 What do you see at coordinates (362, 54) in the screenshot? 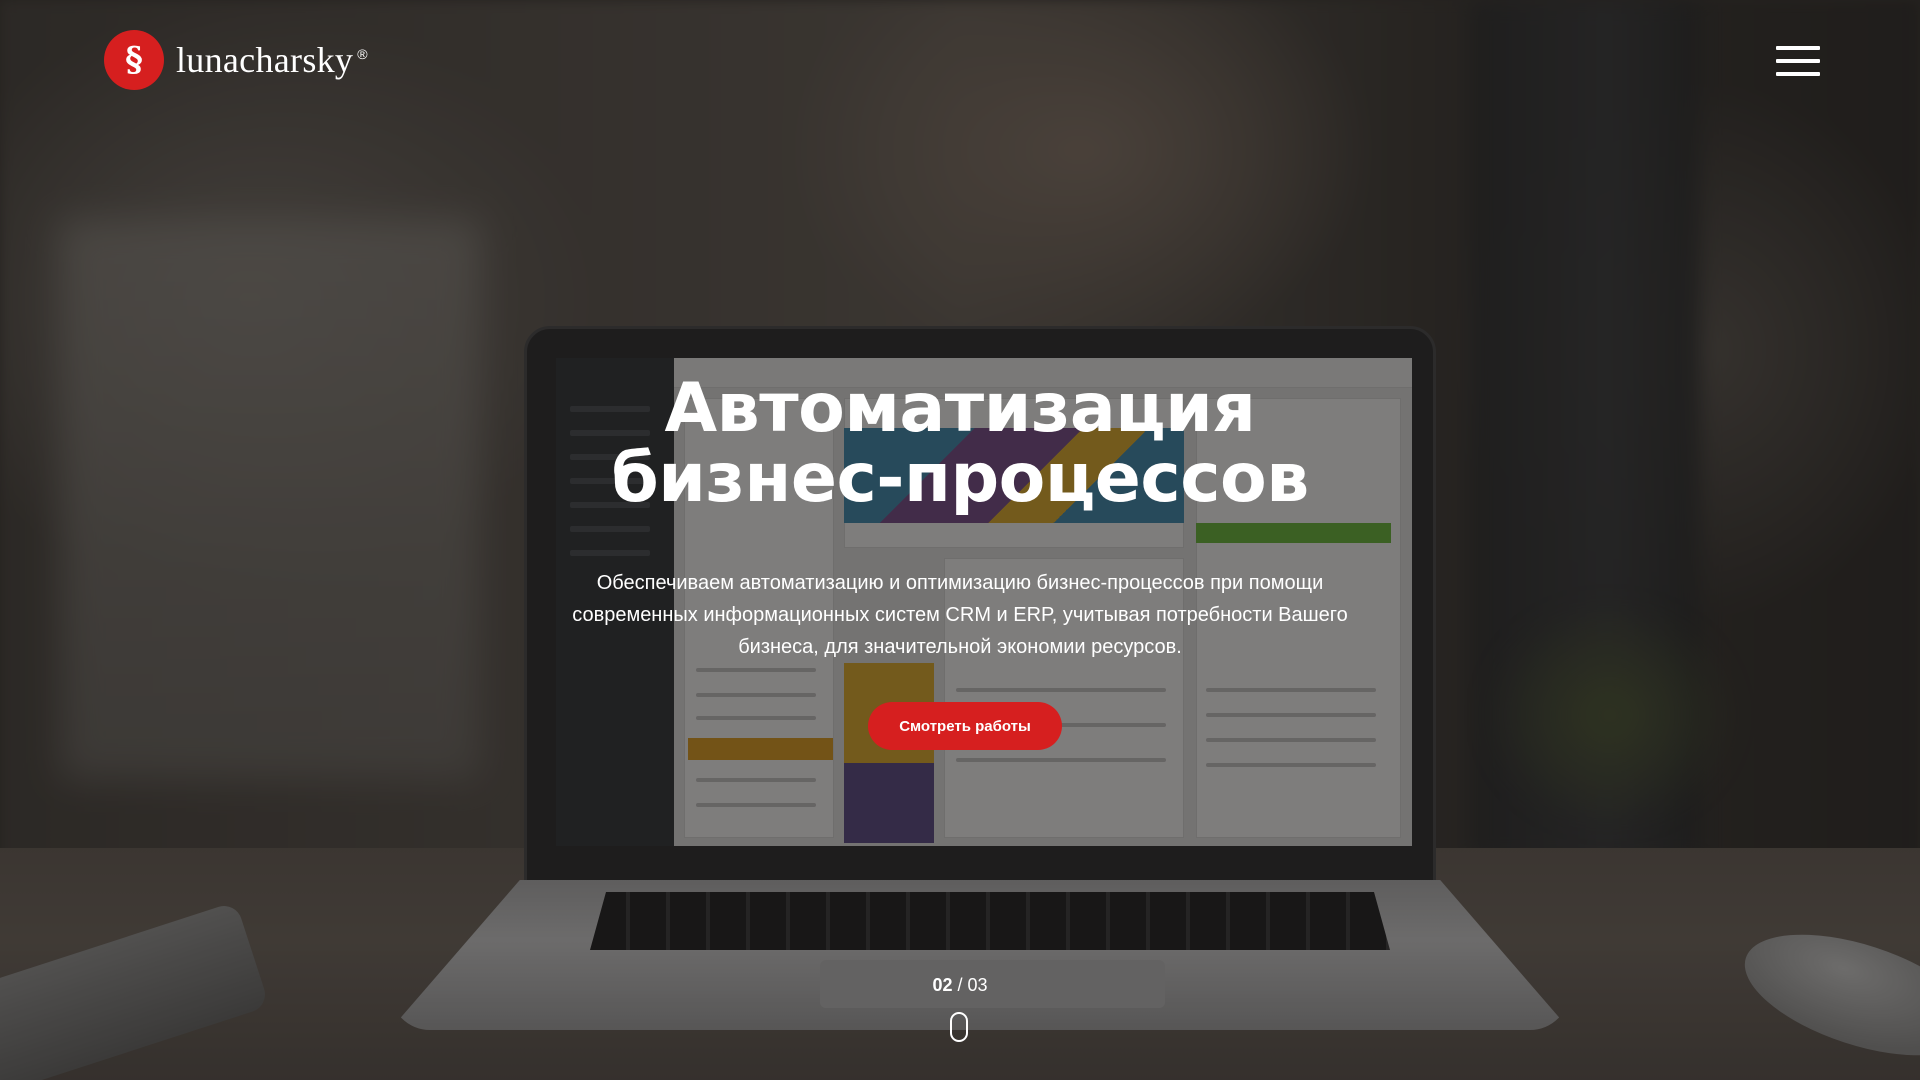
I see `registered-mark: ®` at bounding box center [362, 54].